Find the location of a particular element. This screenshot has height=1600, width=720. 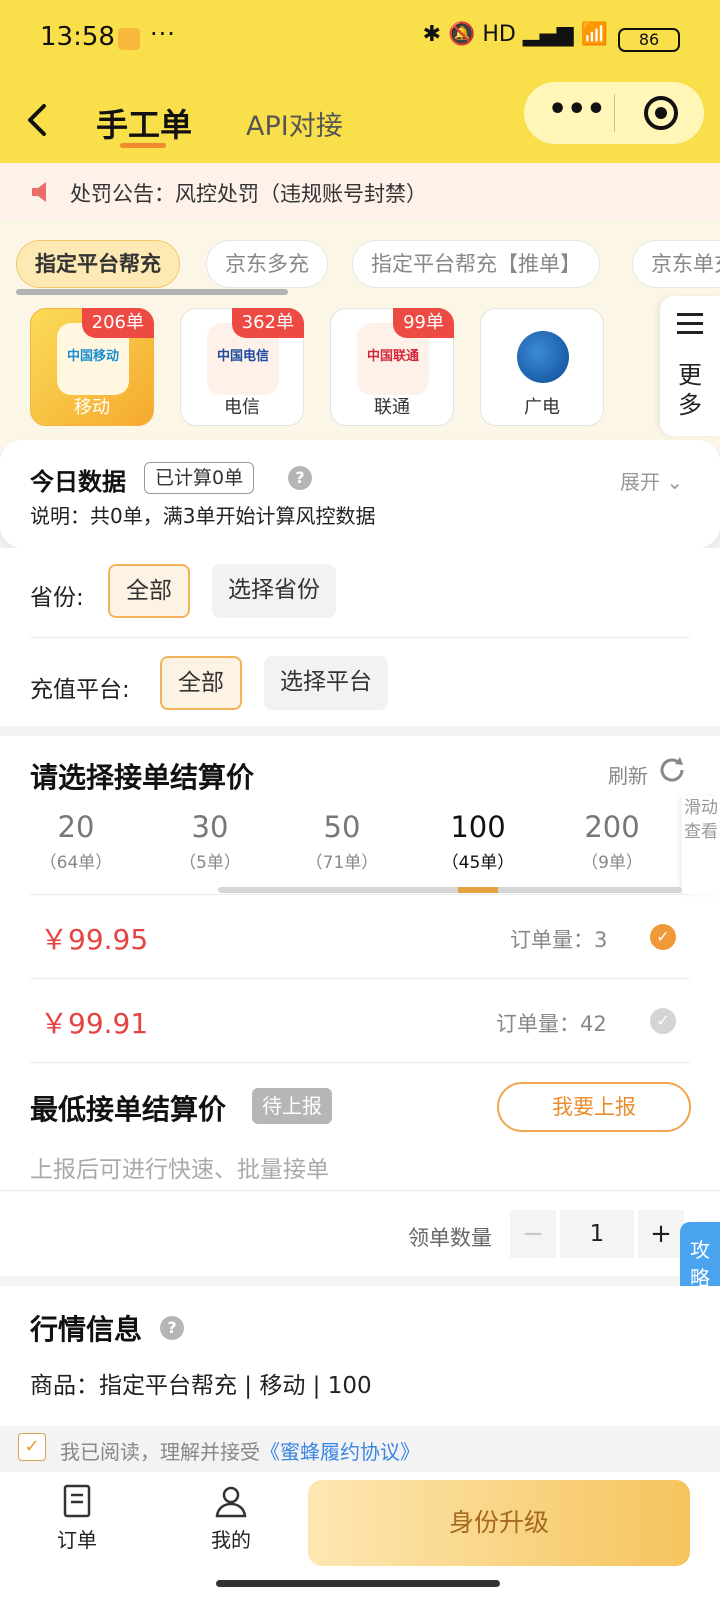

refresh-icon is located at coordinates (672, 774).